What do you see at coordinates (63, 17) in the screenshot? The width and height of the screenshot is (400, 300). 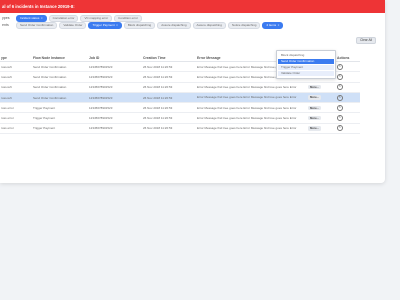 I see `type-chip-label: Correlation error` at bounding box center [63, 17].